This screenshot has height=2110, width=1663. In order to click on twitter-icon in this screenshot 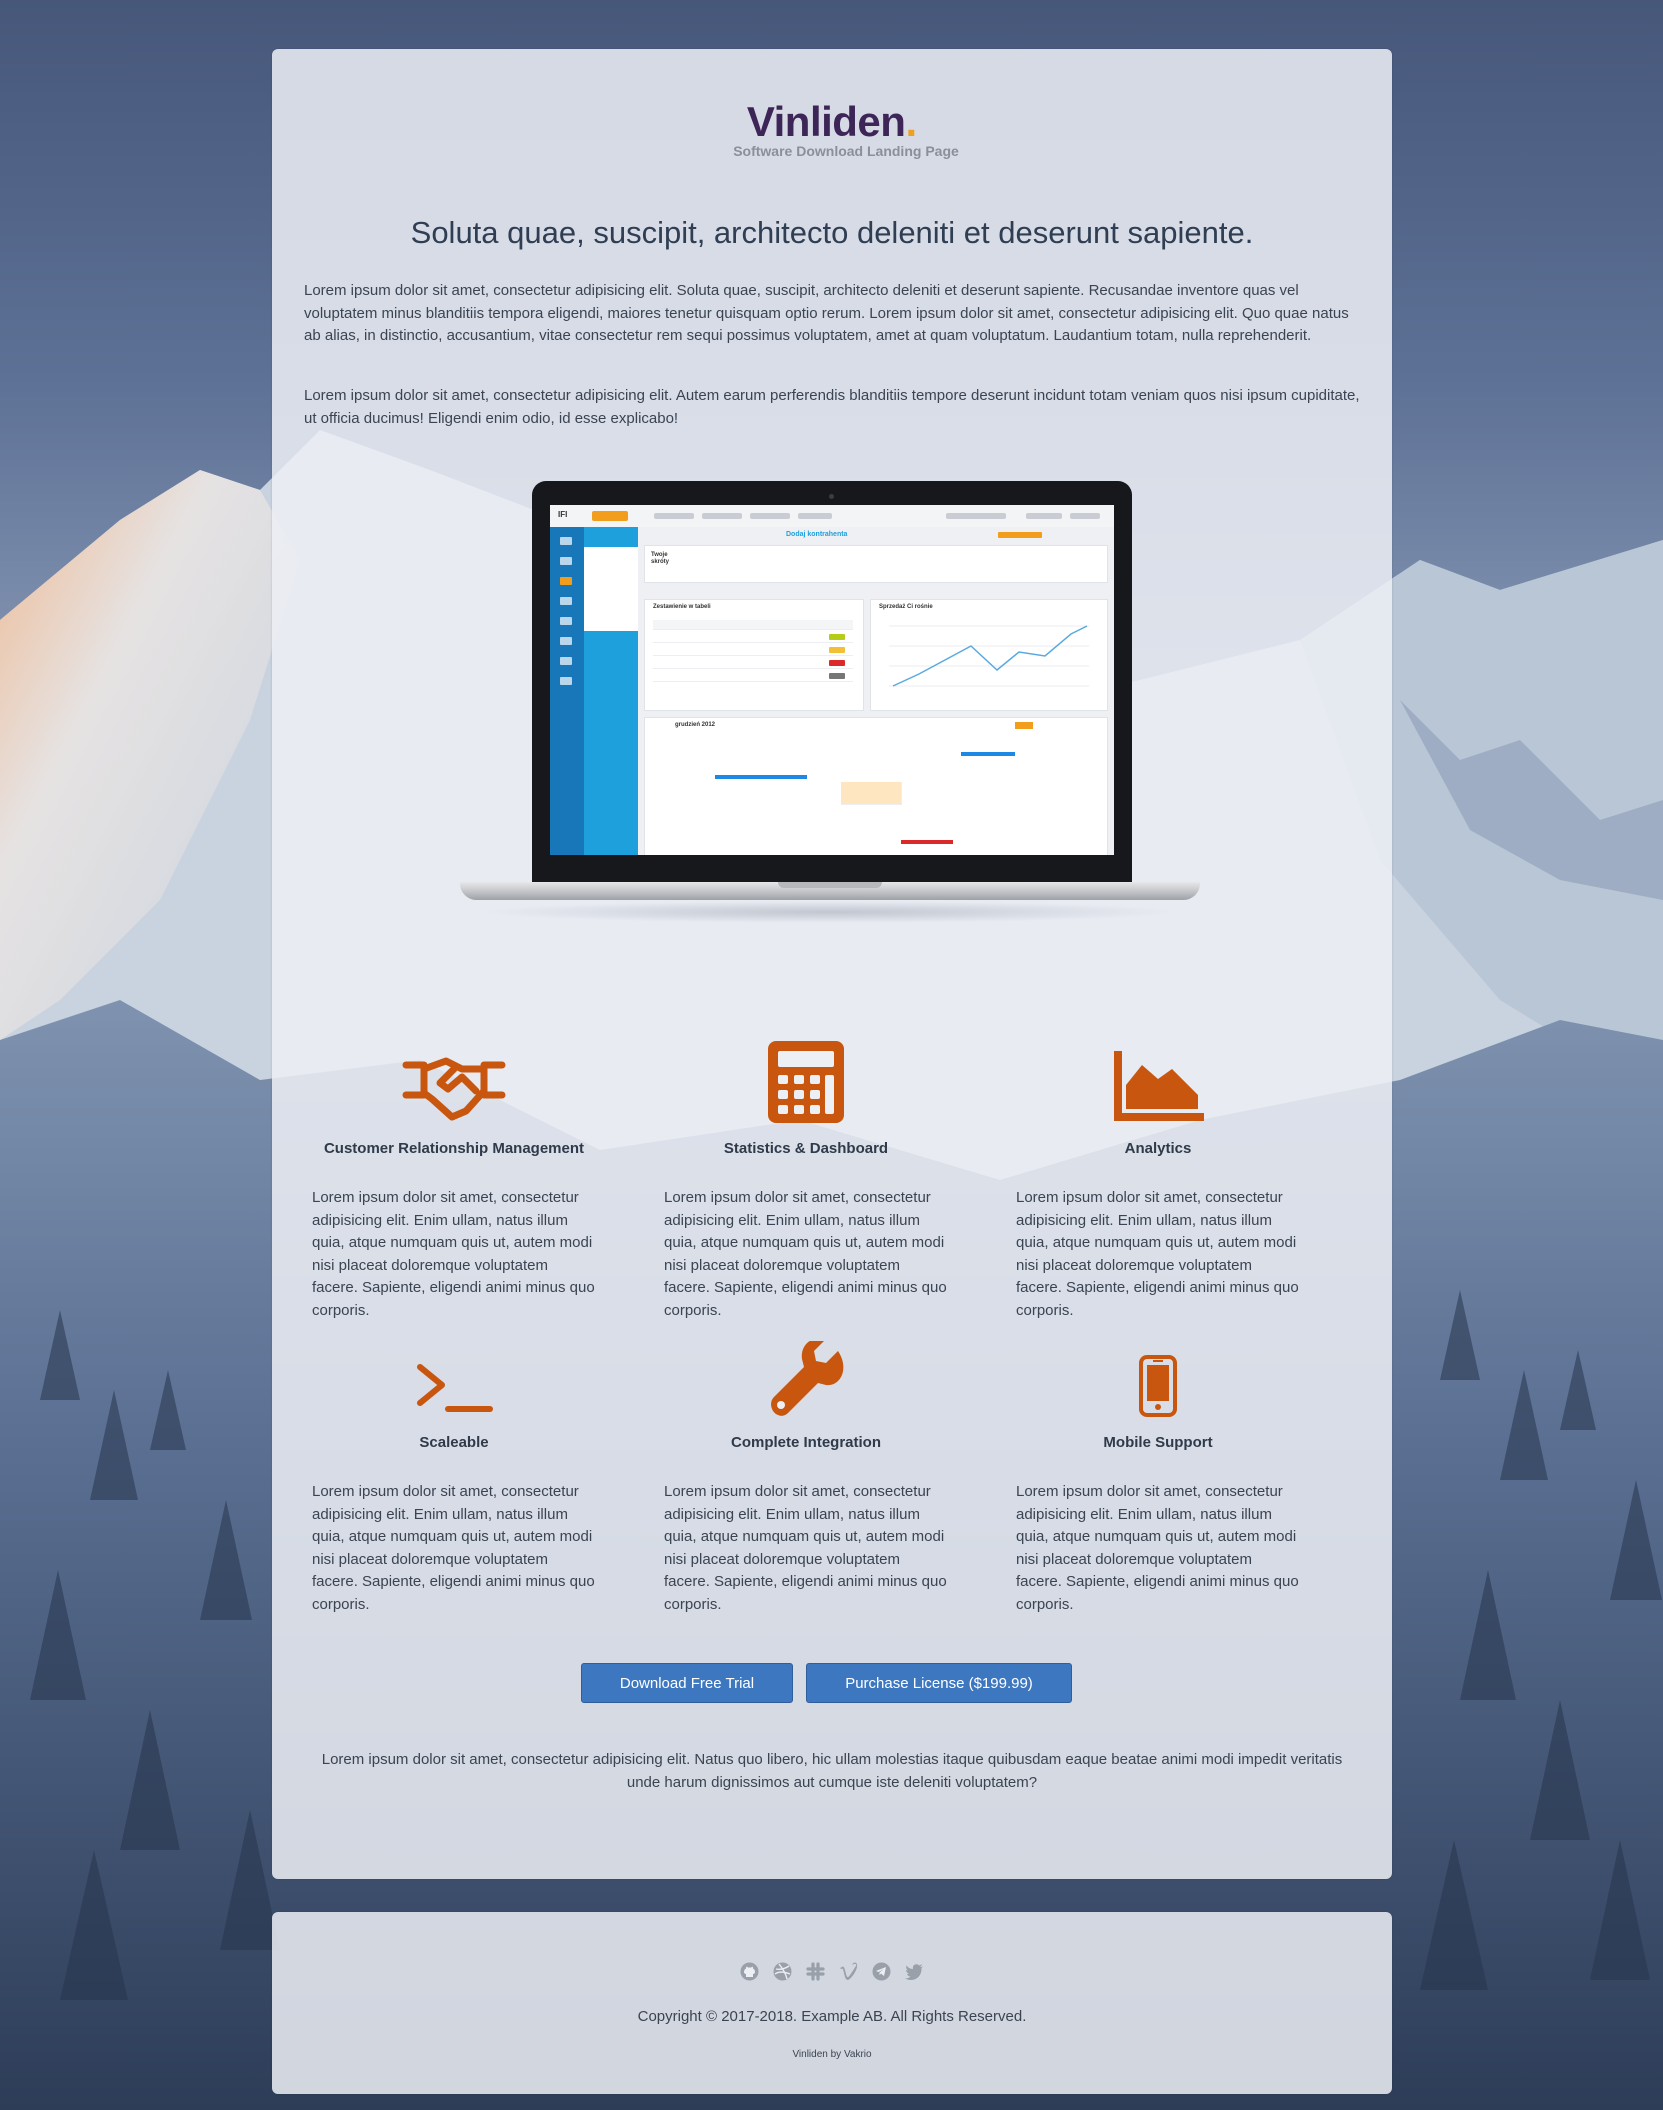, I will do `click(914, 1971)`.